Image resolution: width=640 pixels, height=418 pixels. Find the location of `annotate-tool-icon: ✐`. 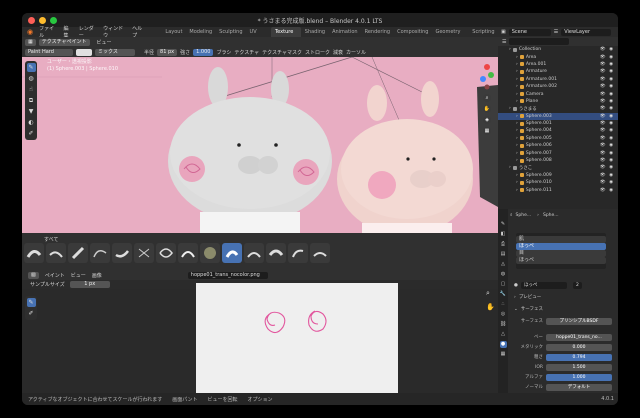

annotate-tool-icon: ✐ is located at coordinates (31, 133).